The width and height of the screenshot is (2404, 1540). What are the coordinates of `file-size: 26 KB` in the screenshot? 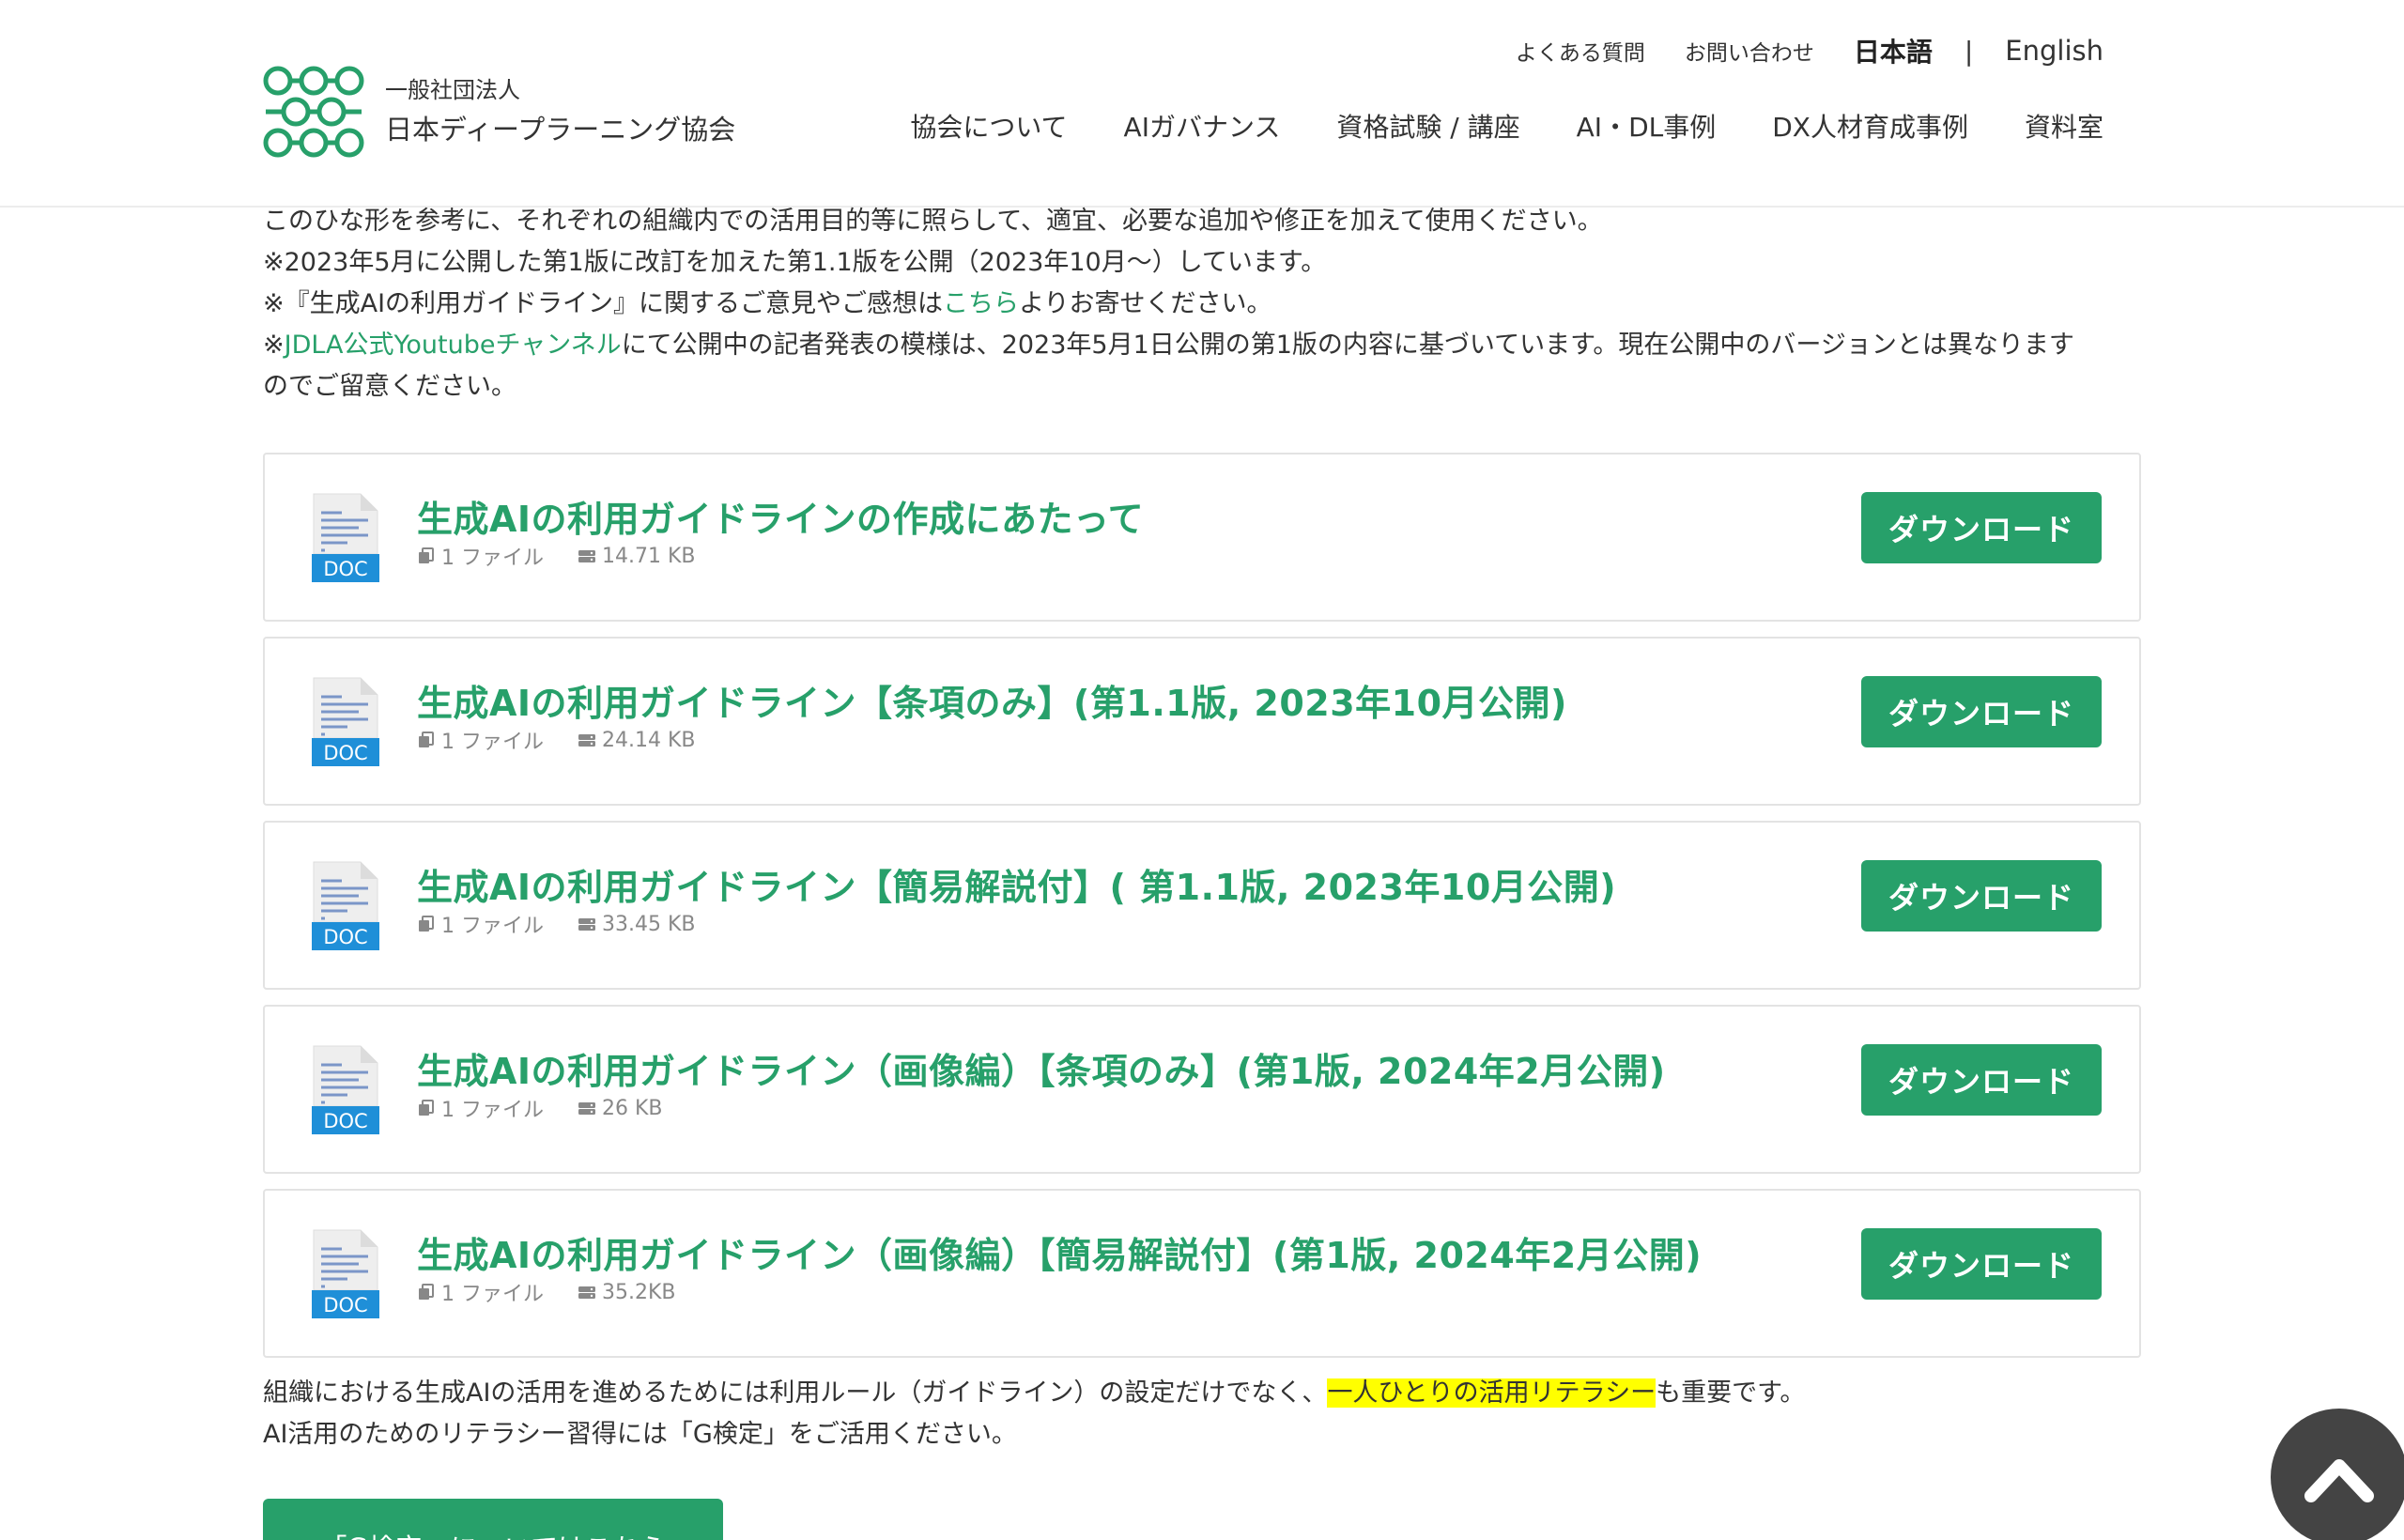 It's located at (620, 1108).